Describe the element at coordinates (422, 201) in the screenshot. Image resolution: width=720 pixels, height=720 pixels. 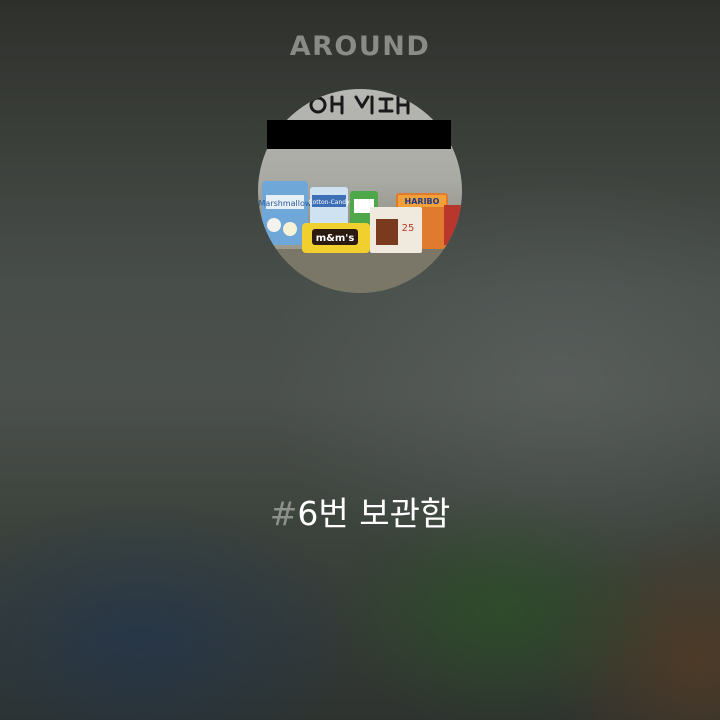
I see `candy-label-haribo: HARIBO` at that location.